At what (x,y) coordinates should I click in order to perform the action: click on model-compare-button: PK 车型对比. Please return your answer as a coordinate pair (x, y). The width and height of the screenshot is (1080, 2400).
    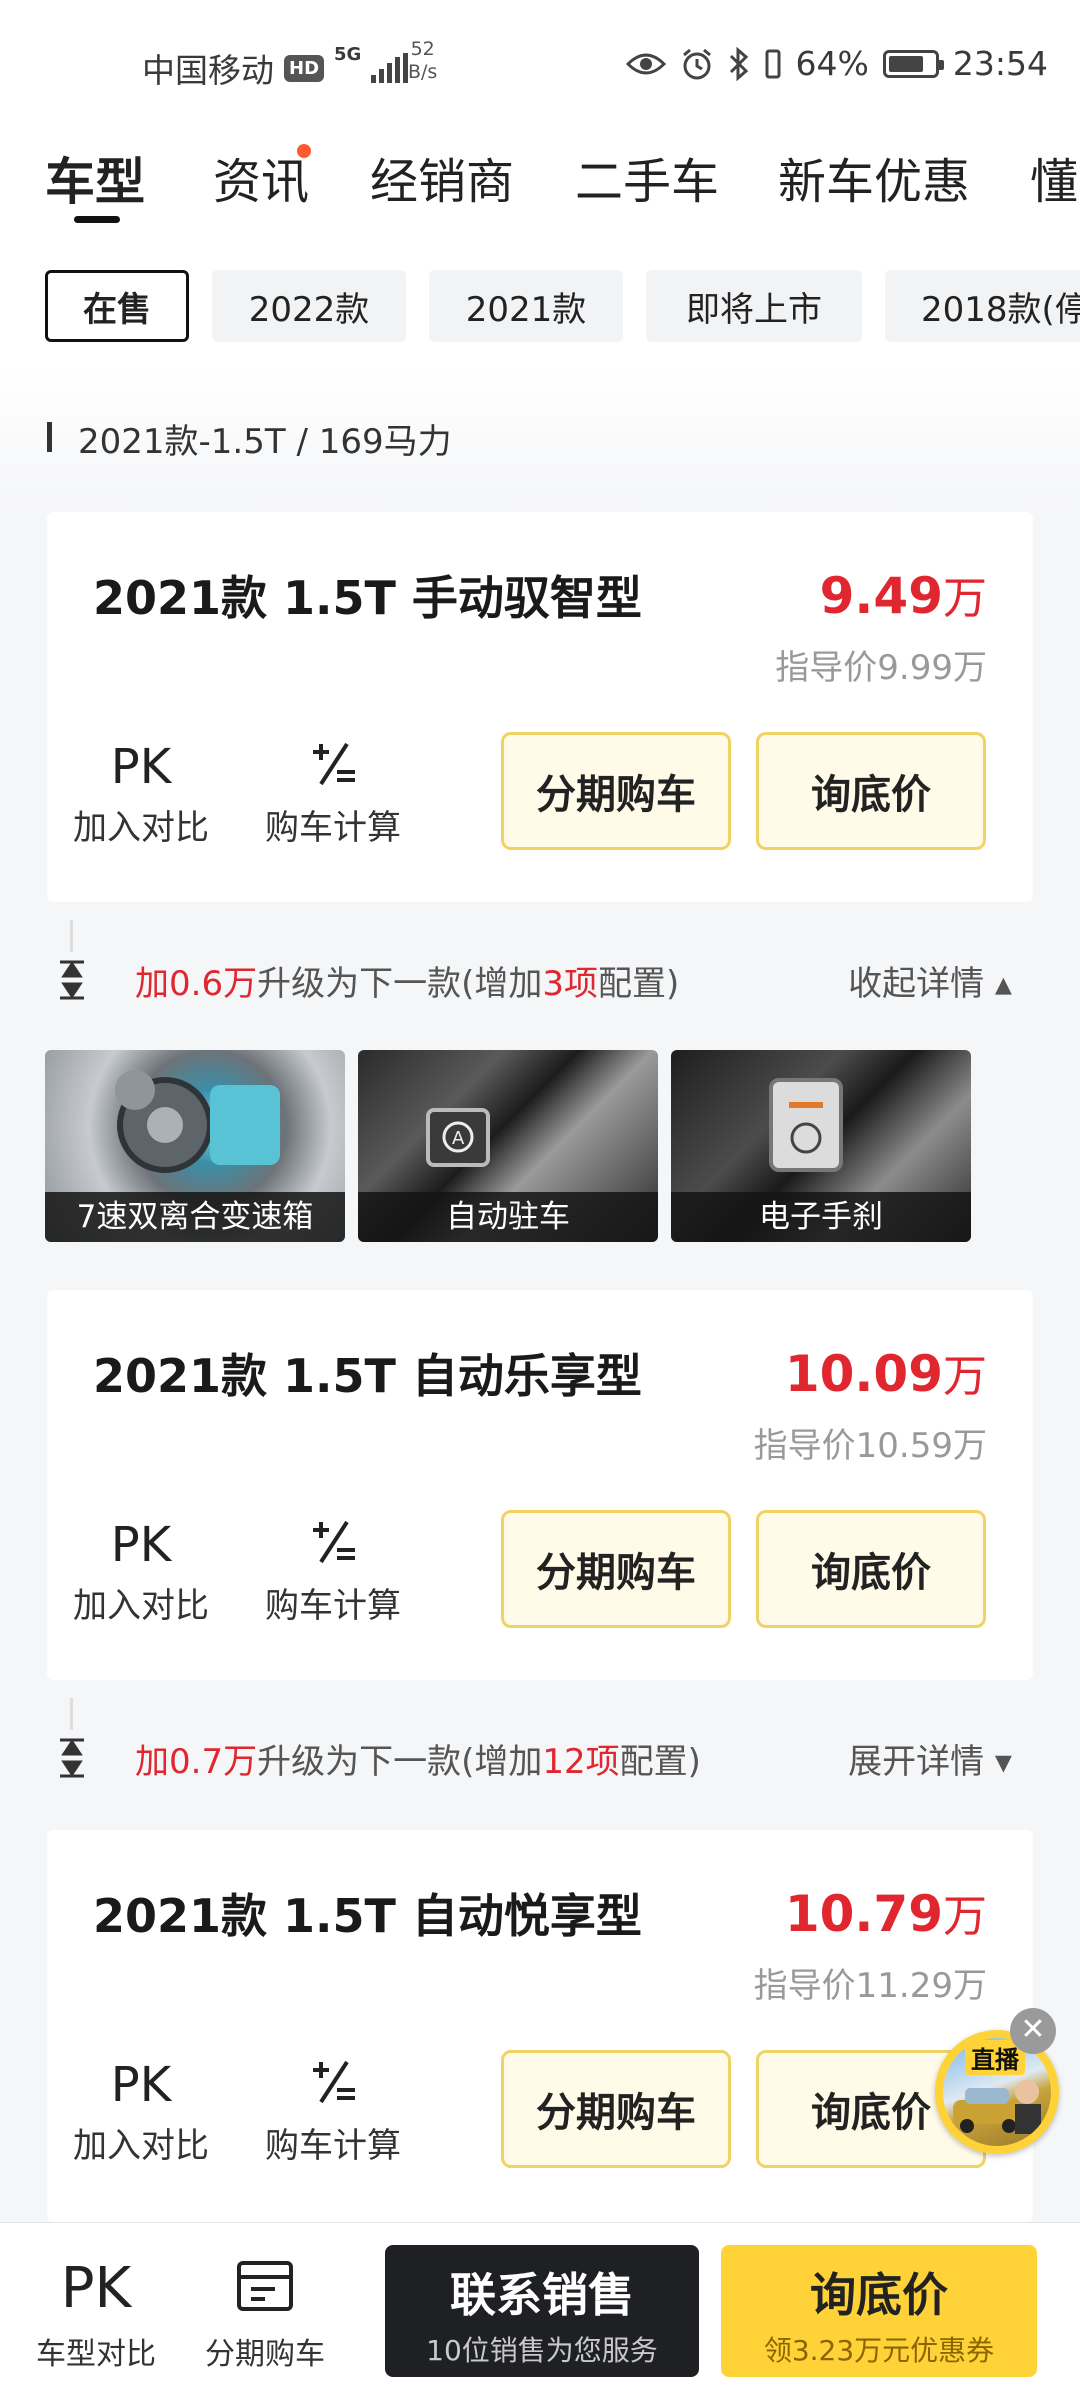
    Looking at the image, I should click on (96, 2316).